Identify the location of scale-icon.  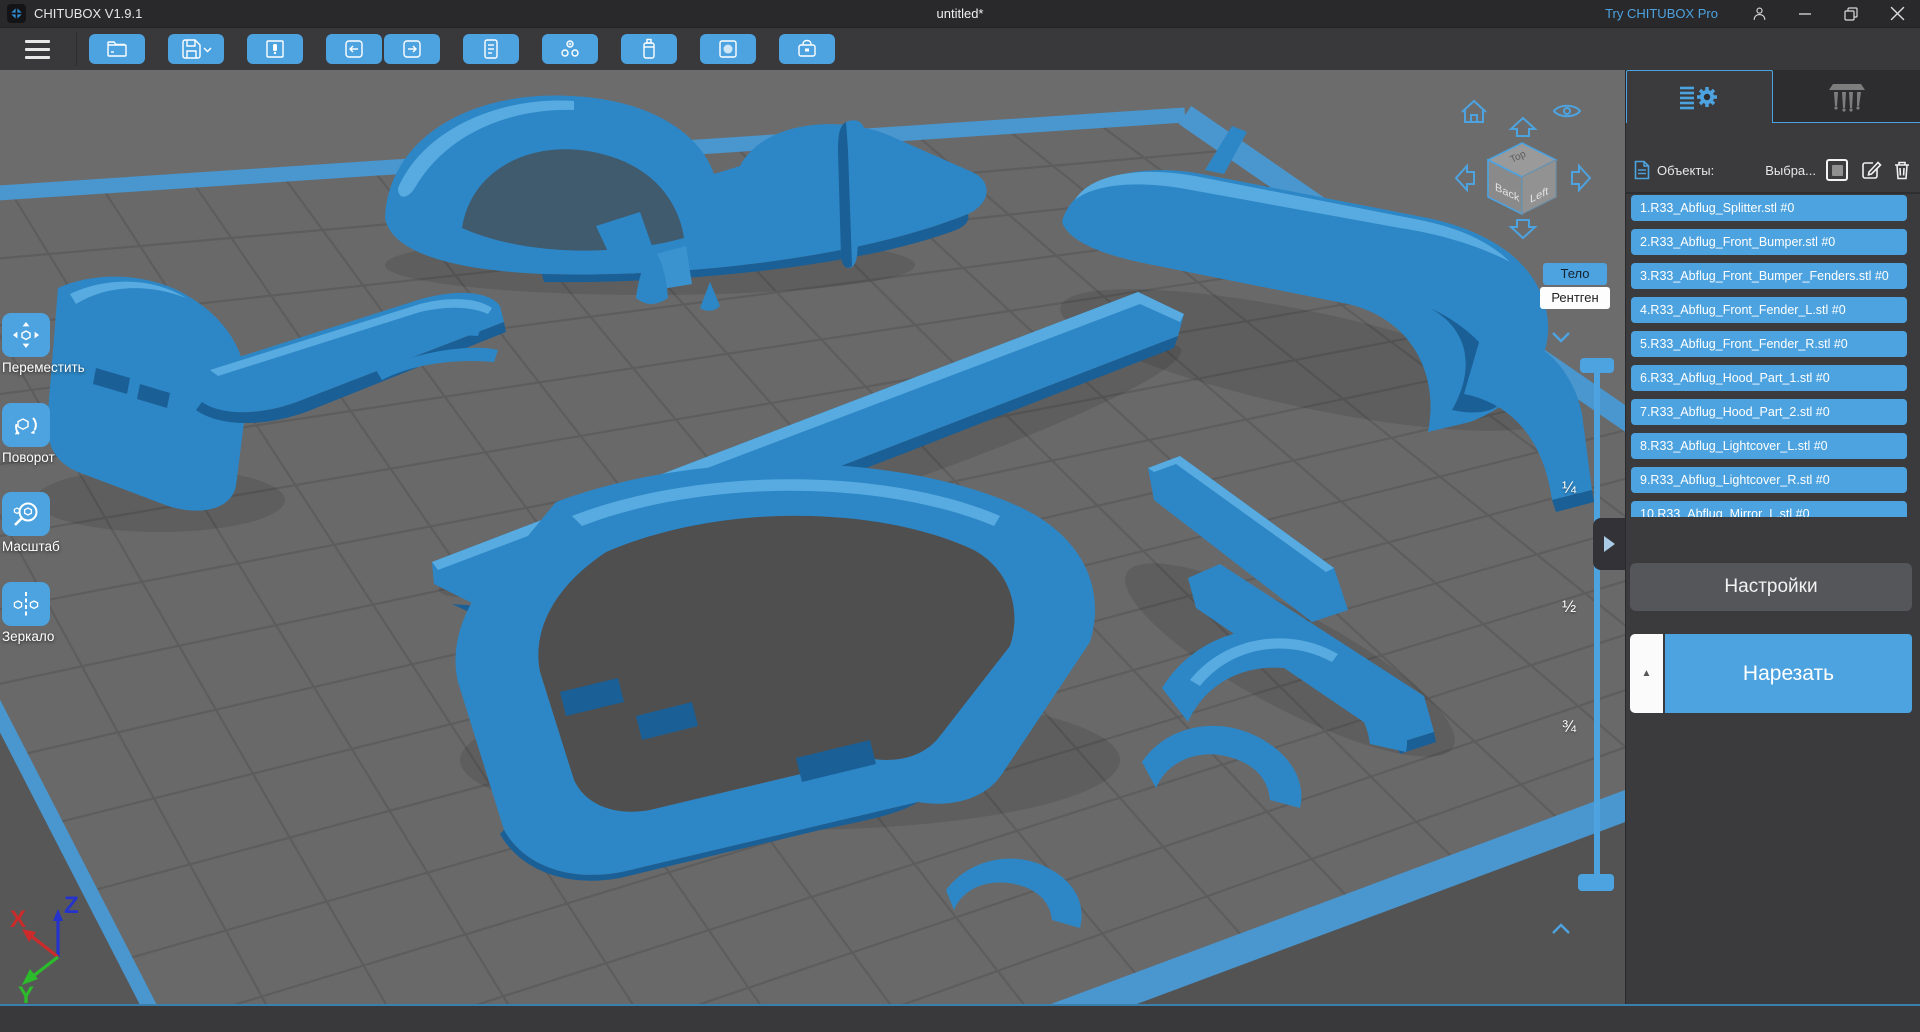
(25, 514).